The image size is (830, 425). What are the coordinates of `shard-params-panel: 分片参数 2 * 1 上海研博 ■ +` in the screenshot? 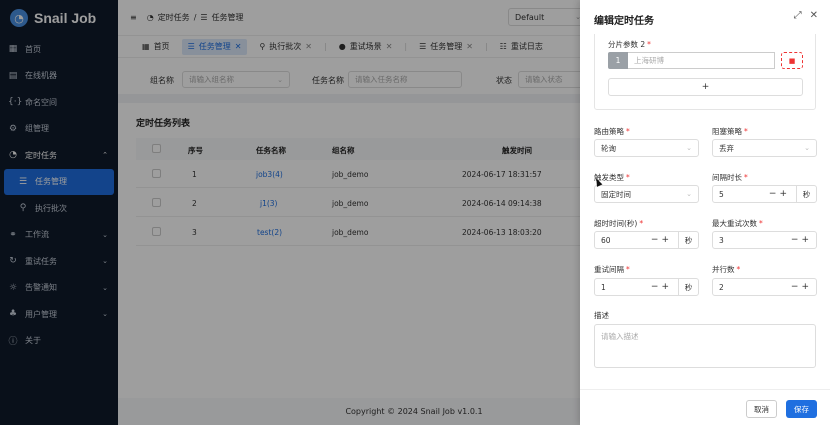 It's located at (705, 72).